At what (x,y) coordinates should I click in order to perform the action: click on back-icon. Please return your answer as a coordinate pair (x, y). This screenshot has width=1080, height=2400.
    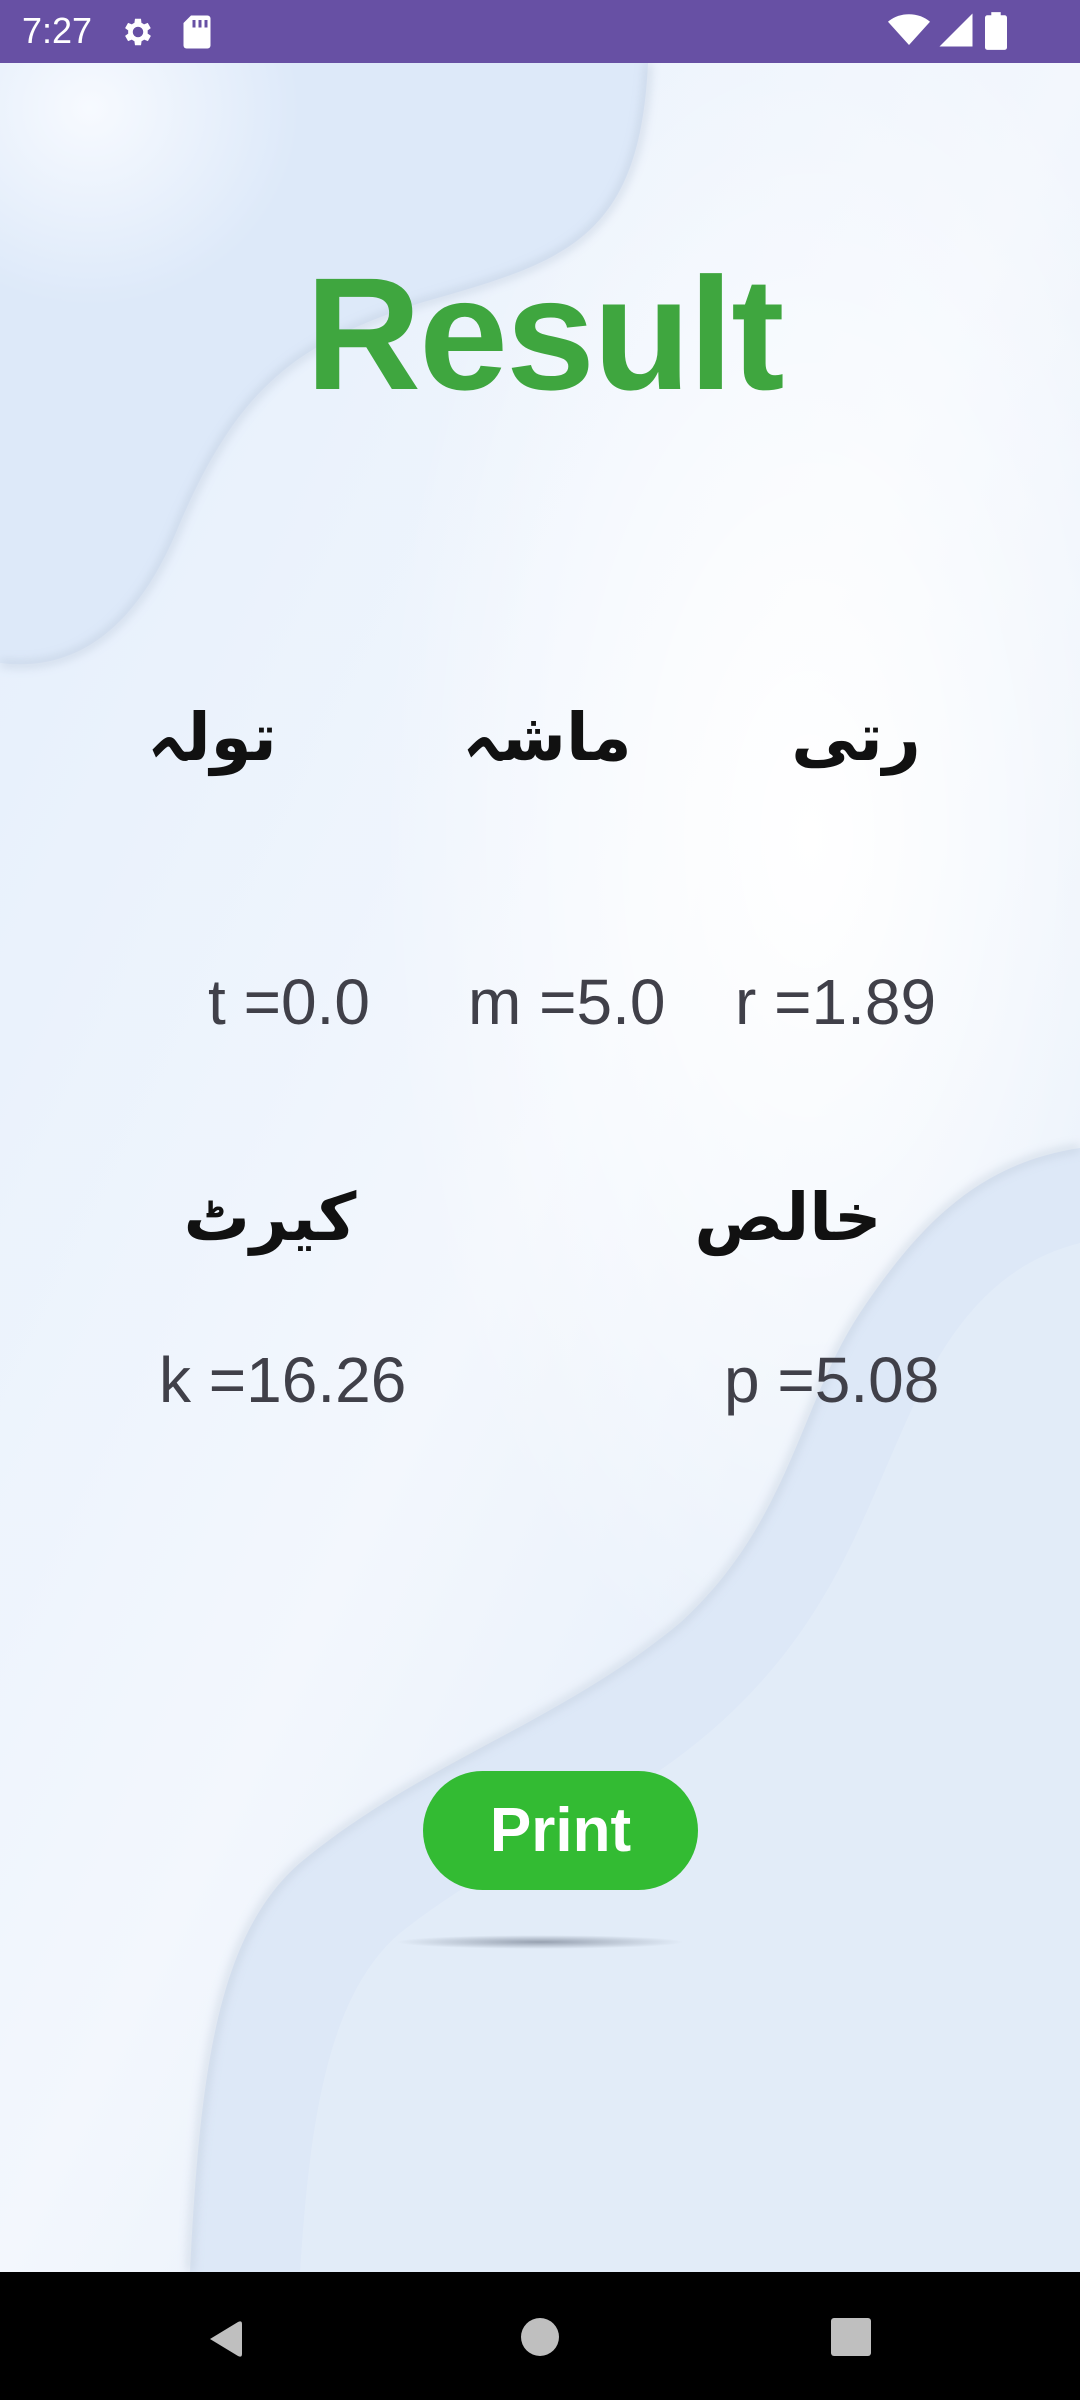
    Looking at the image, I should click on (225, 2339).